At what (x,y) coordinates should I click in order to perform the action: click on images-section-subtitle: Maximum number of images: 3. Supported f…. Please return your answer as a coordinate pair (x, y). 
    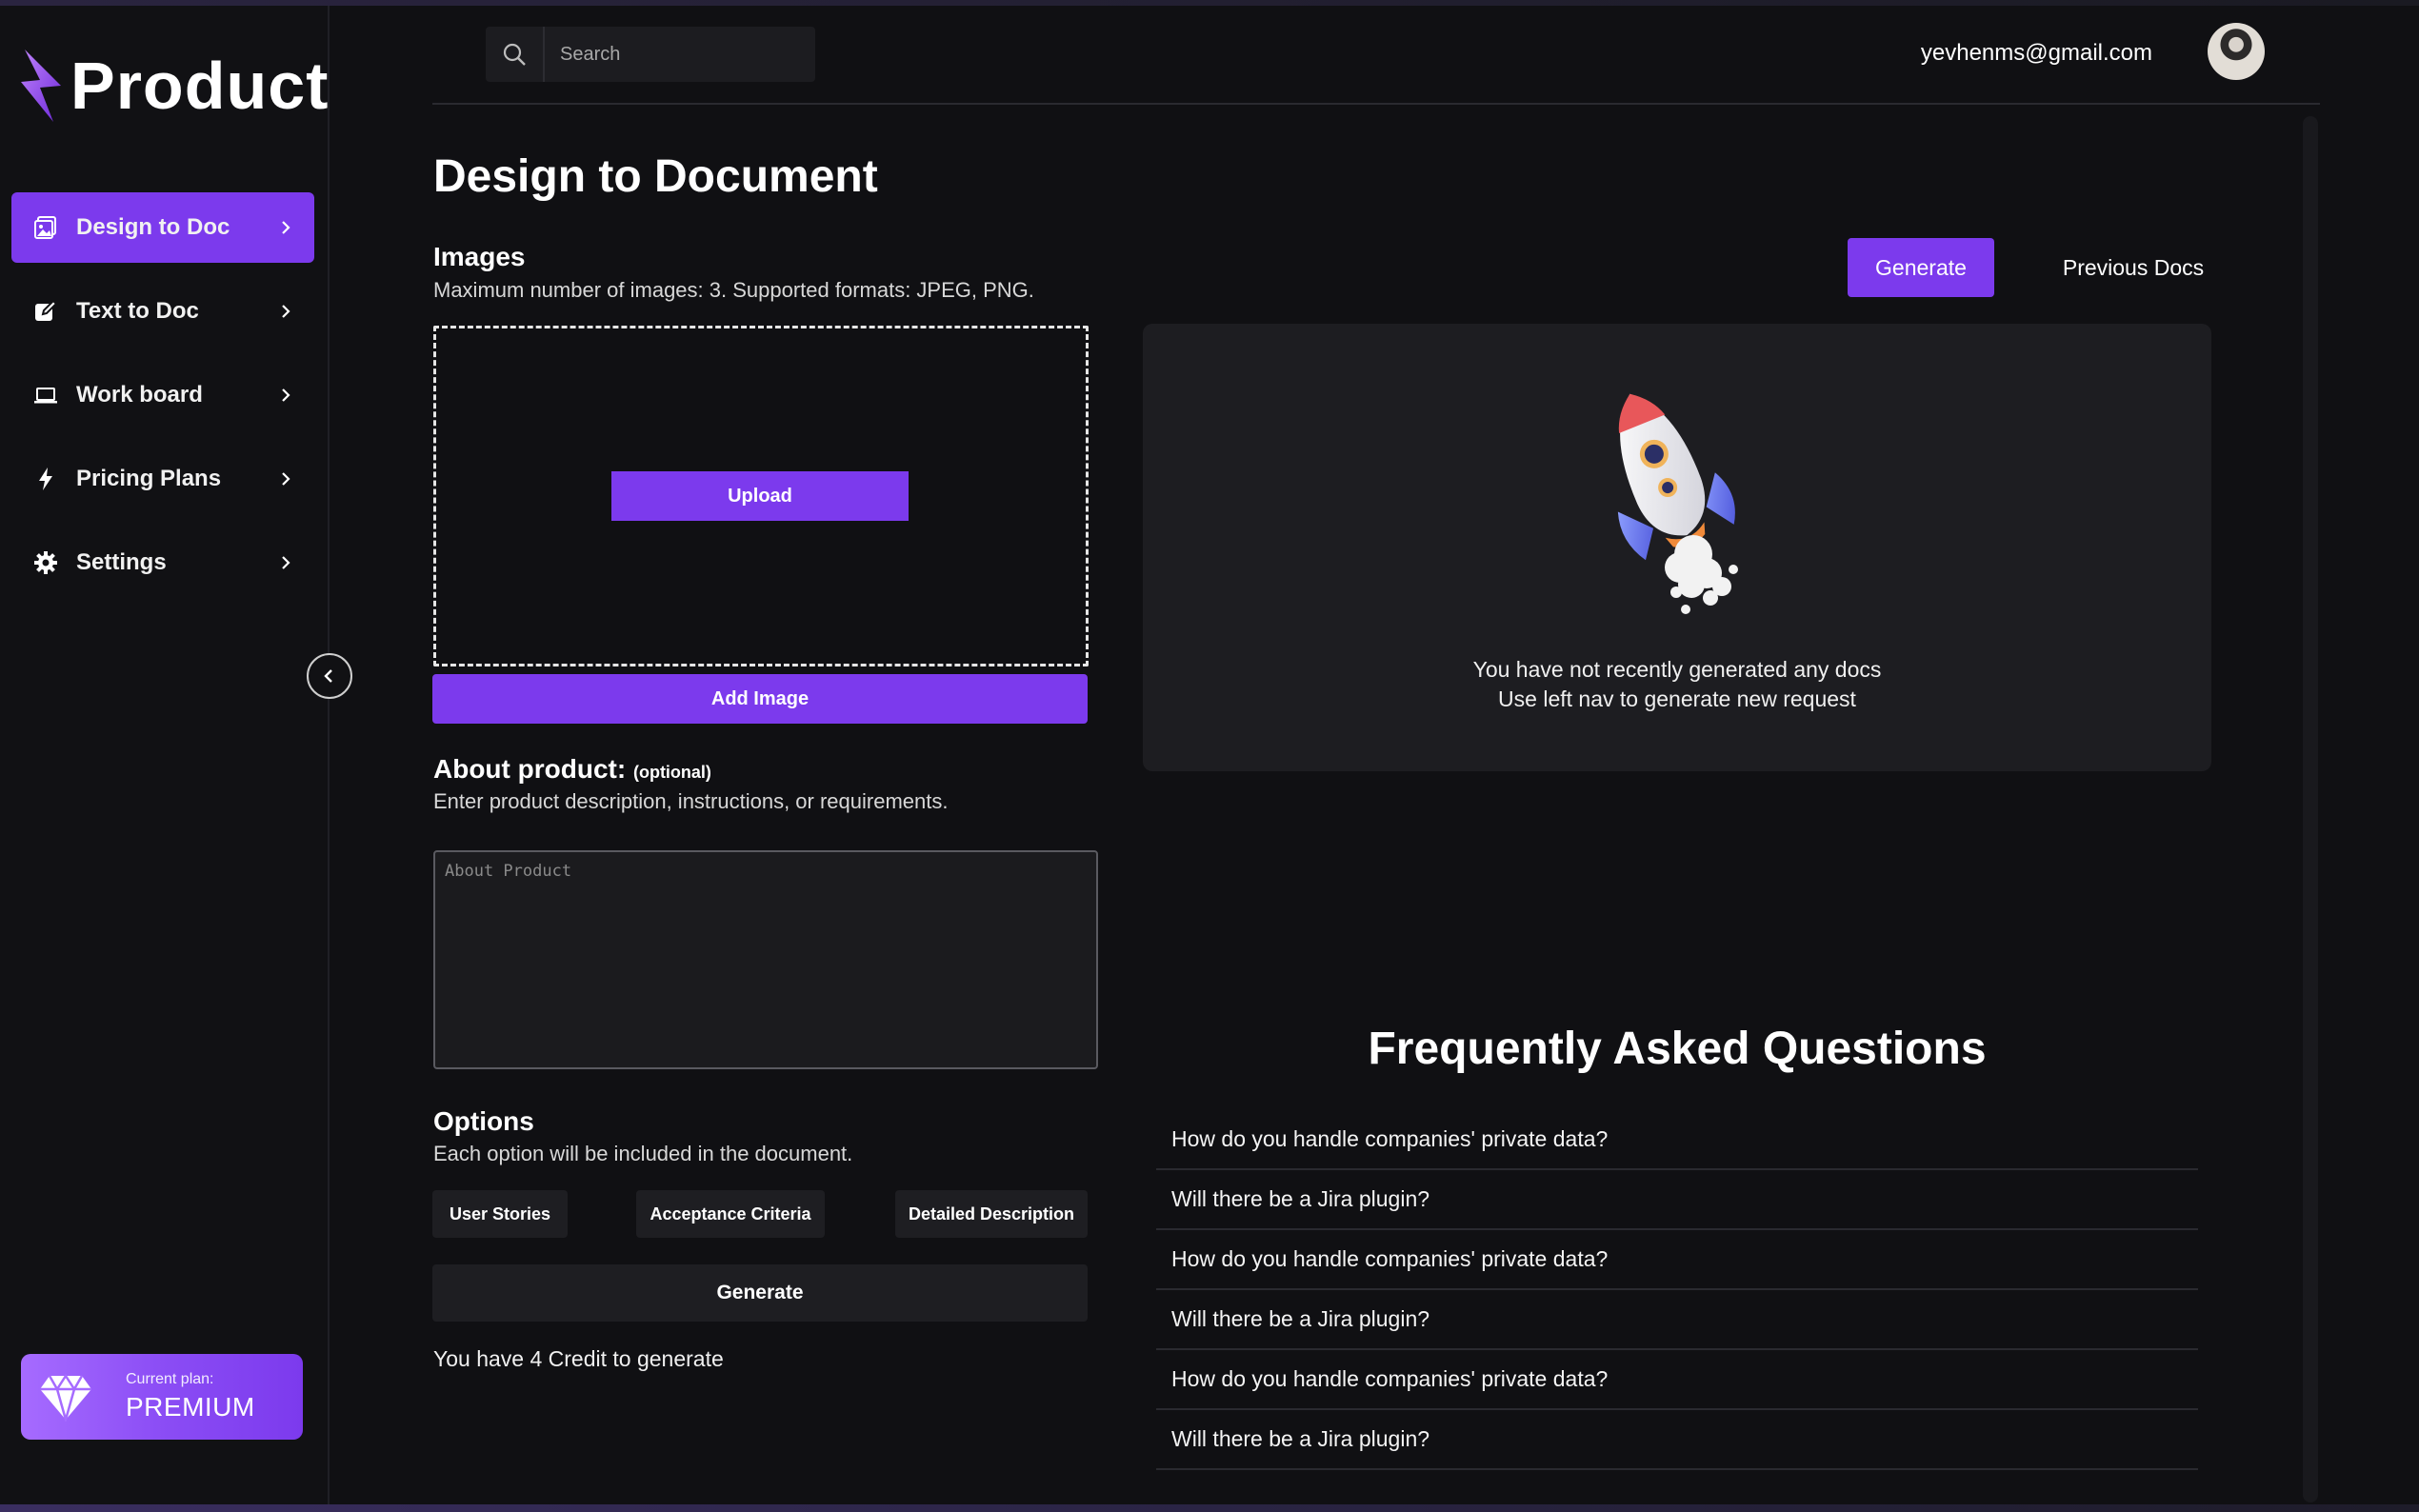
    Looking at the image, I should click on (733, 290).